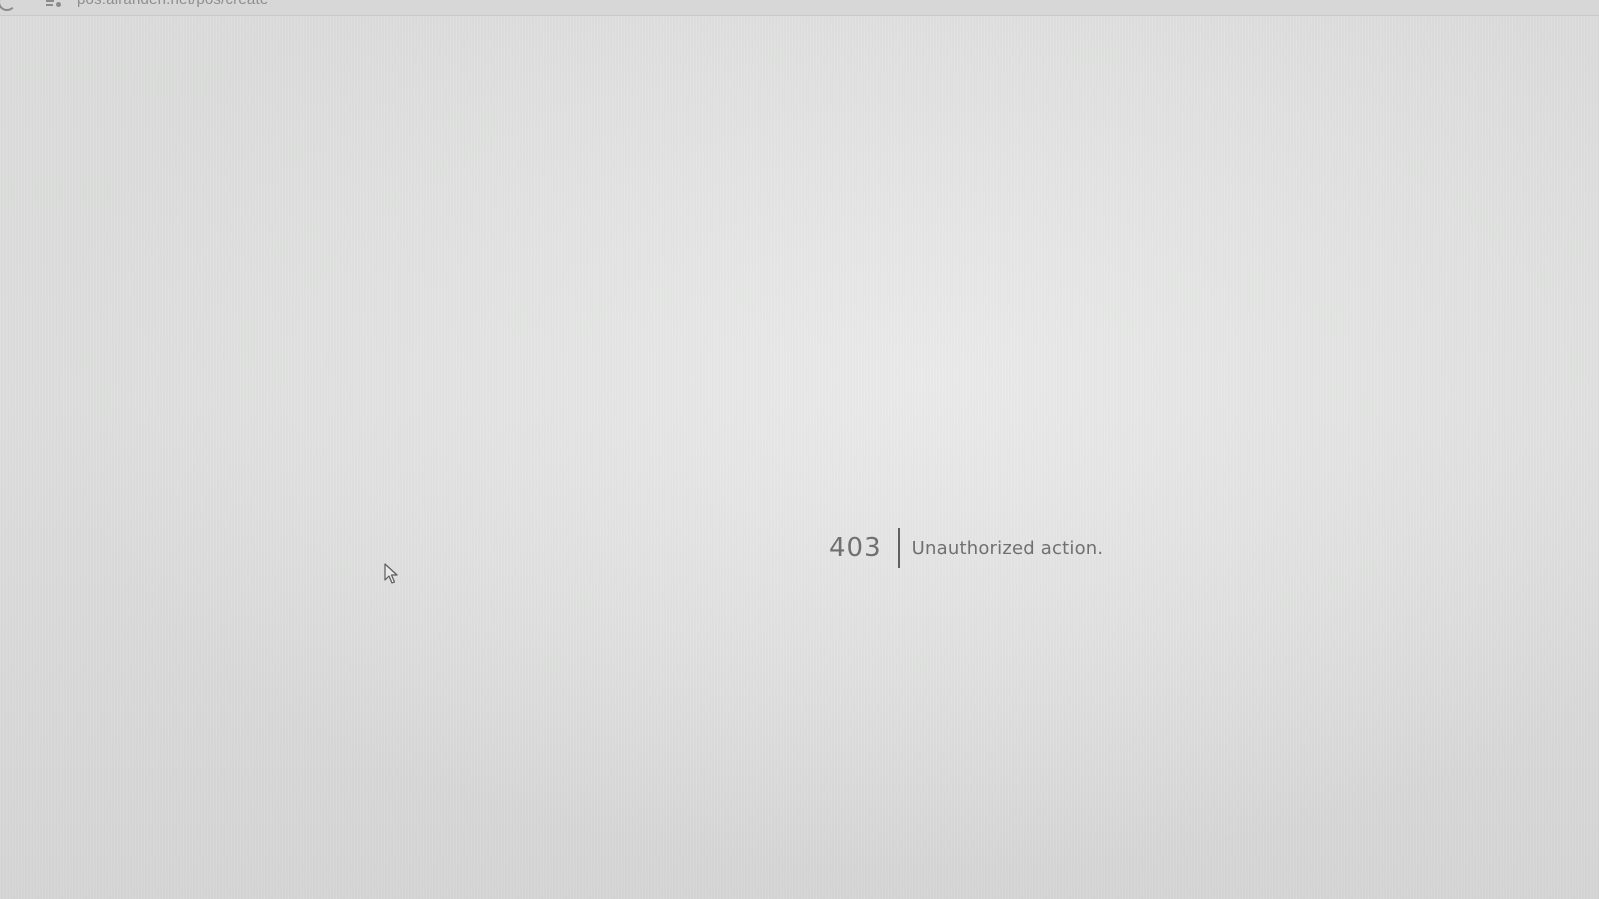 This screenshot has height=899, width=1599. I want to click on address-bar-url: pos.alrandeh.net/pos/create, so click(172, 4).